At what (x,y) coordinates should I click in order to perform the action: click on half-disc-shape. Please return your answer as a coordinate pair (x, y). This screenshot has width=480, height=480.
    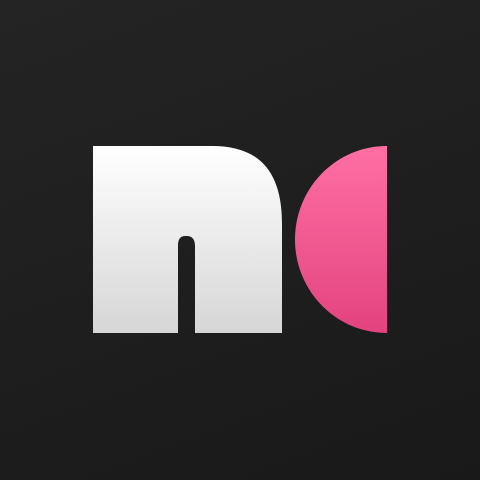
    Looking at the image, I should click on (341, 239).